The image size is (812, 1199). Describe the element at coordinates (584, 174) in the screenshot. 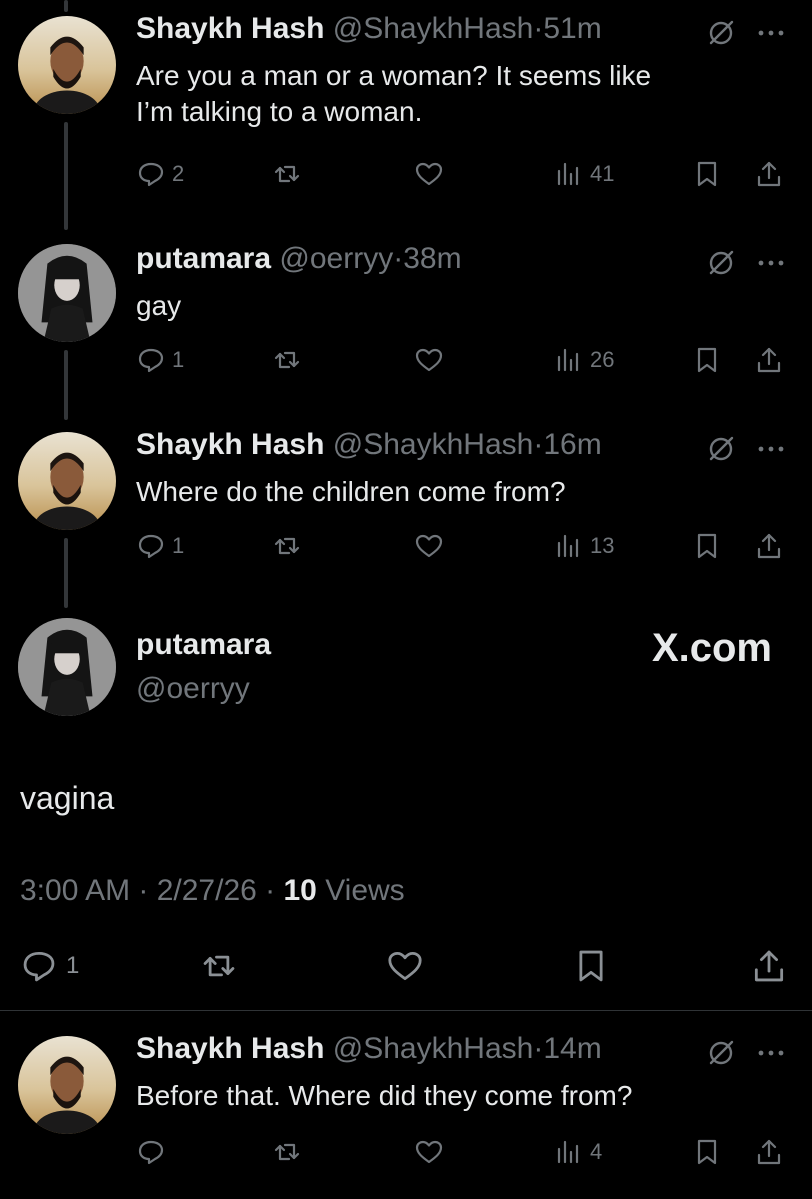

I see `views-button: 41` at that location.